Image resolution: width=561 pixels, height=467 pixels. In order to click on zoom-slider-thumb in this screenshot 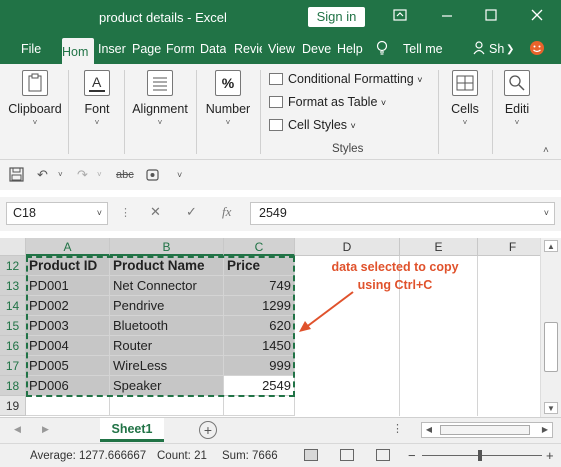, I will do `click(480, 455)`.